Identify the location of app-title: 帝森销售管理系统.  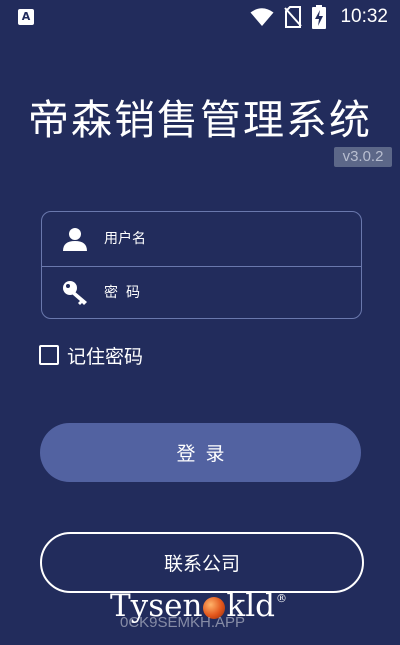
(200, 120).